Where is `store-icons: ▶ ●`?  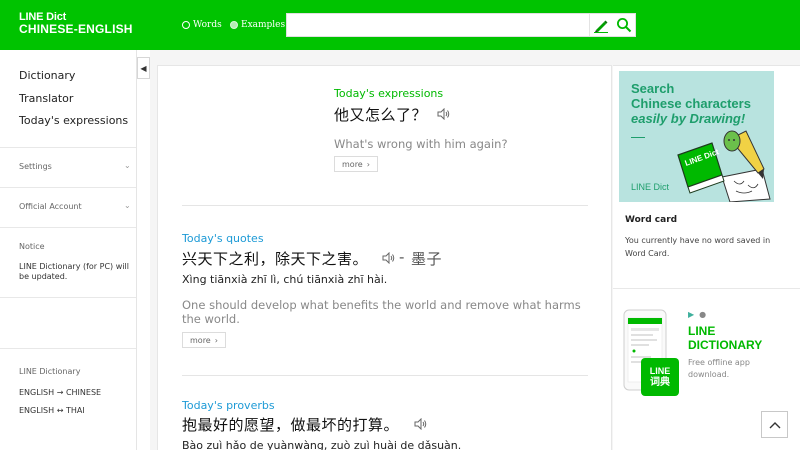 store-icons: ▶ ● is located at coordinates (697, 314).